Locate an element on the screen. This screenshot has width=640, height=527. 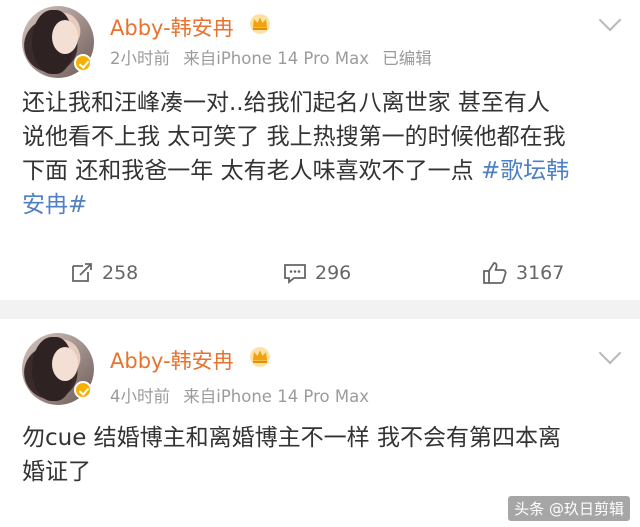
post-text-line: 勿cue 结婚博主和离婚博主不一样 我不会有第四本离 is located at coordinates (291, 438).